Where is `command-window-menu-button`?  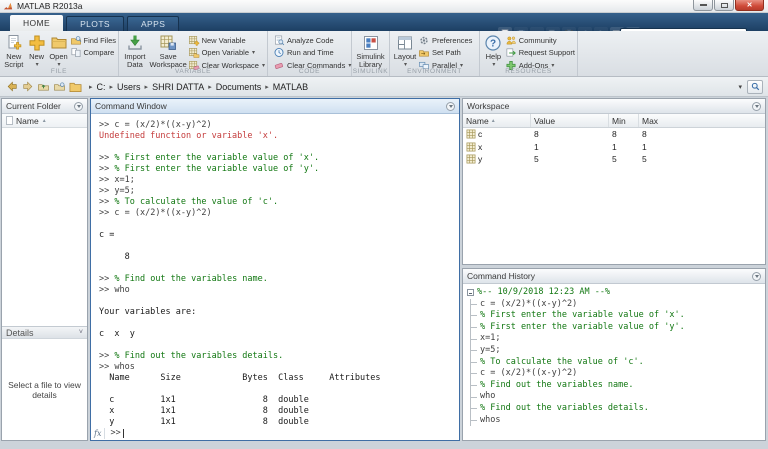
command-window-menu-button is located at coordinates (450, 106).